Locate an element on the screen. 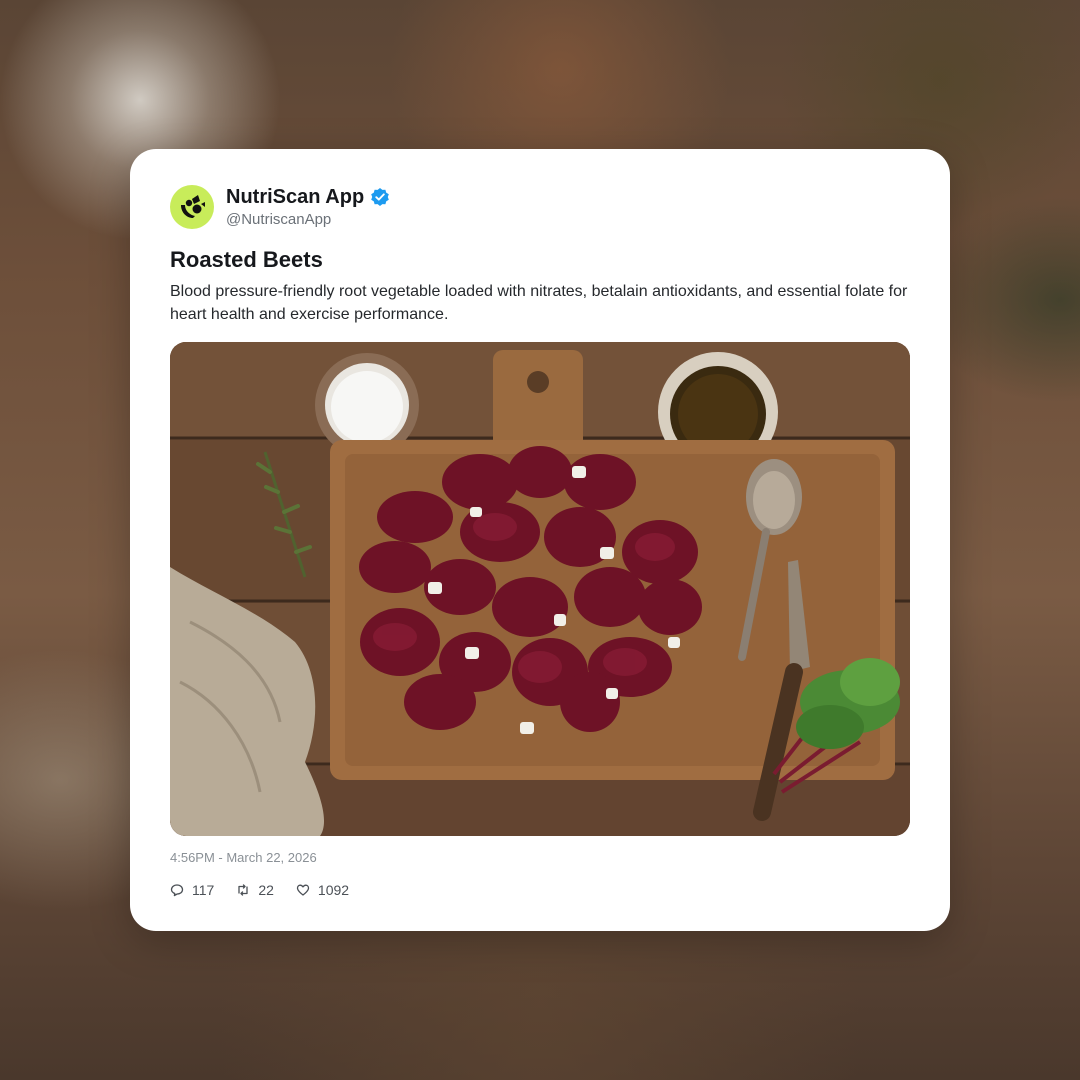 The width and height of the screenshot is (1080, 1080). account-handle: @NutriscanApp is located at coordinates (278, 219).